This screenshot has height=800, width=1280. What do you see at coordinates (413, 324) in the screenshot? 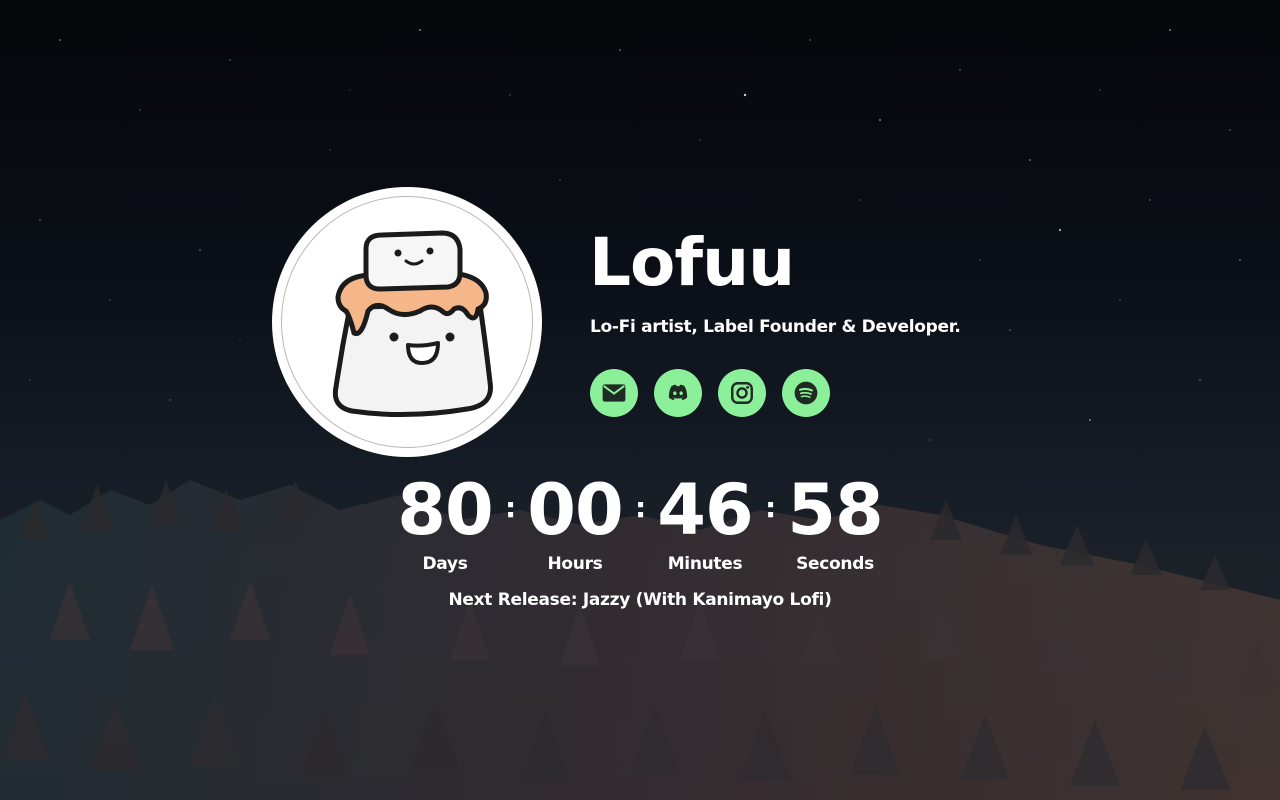
I see `pudding-mascot-icon` at bounding box center [413, 324].